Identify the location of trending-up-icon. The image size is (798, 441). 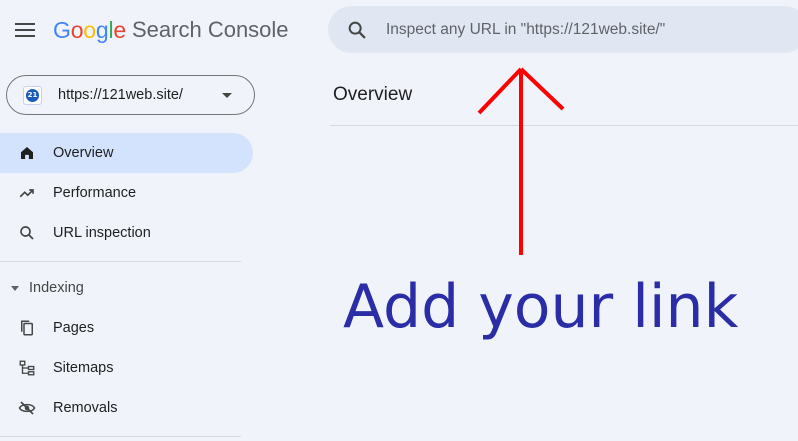
(27, 193).